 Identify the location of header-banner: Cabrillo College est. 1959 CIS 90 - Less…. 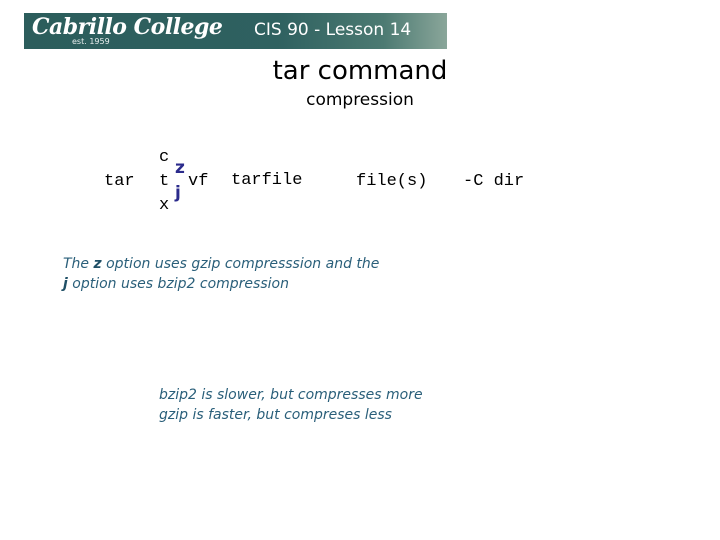
(235, 31).